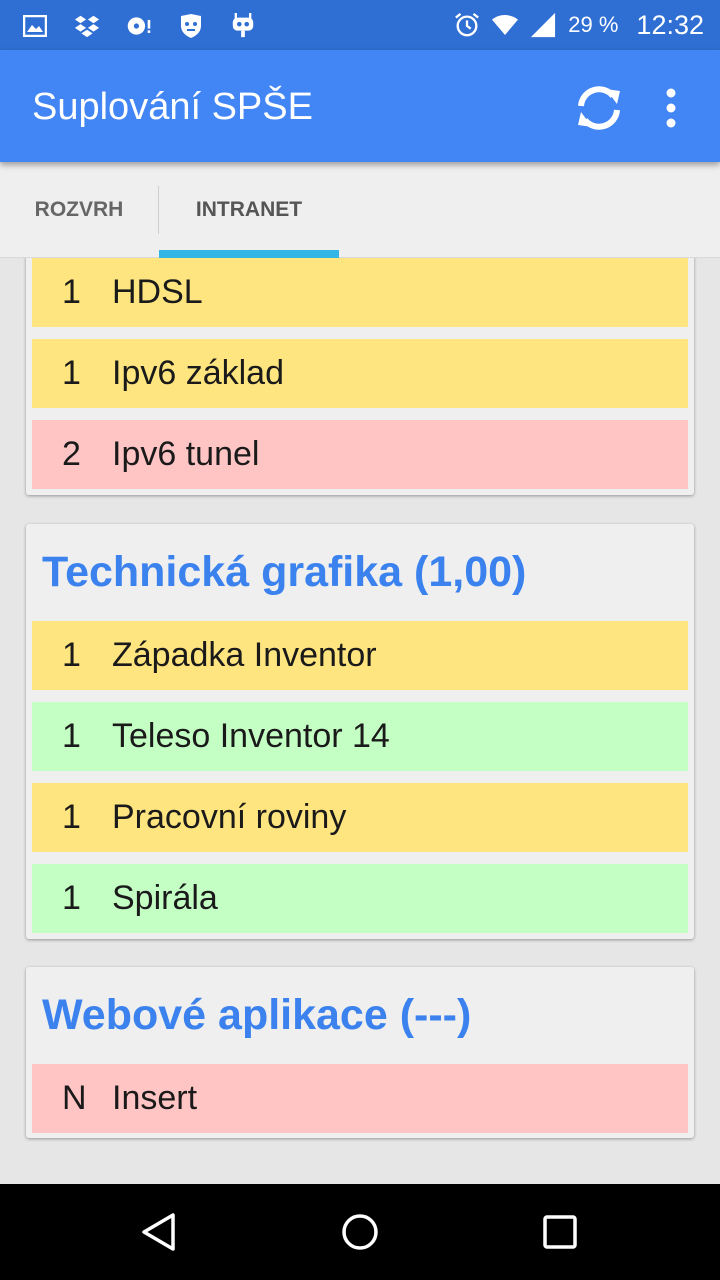  Describe the element at coordinates (249, 210) in the screenshot. I see `tab-intranet: INTRANET` at that location.